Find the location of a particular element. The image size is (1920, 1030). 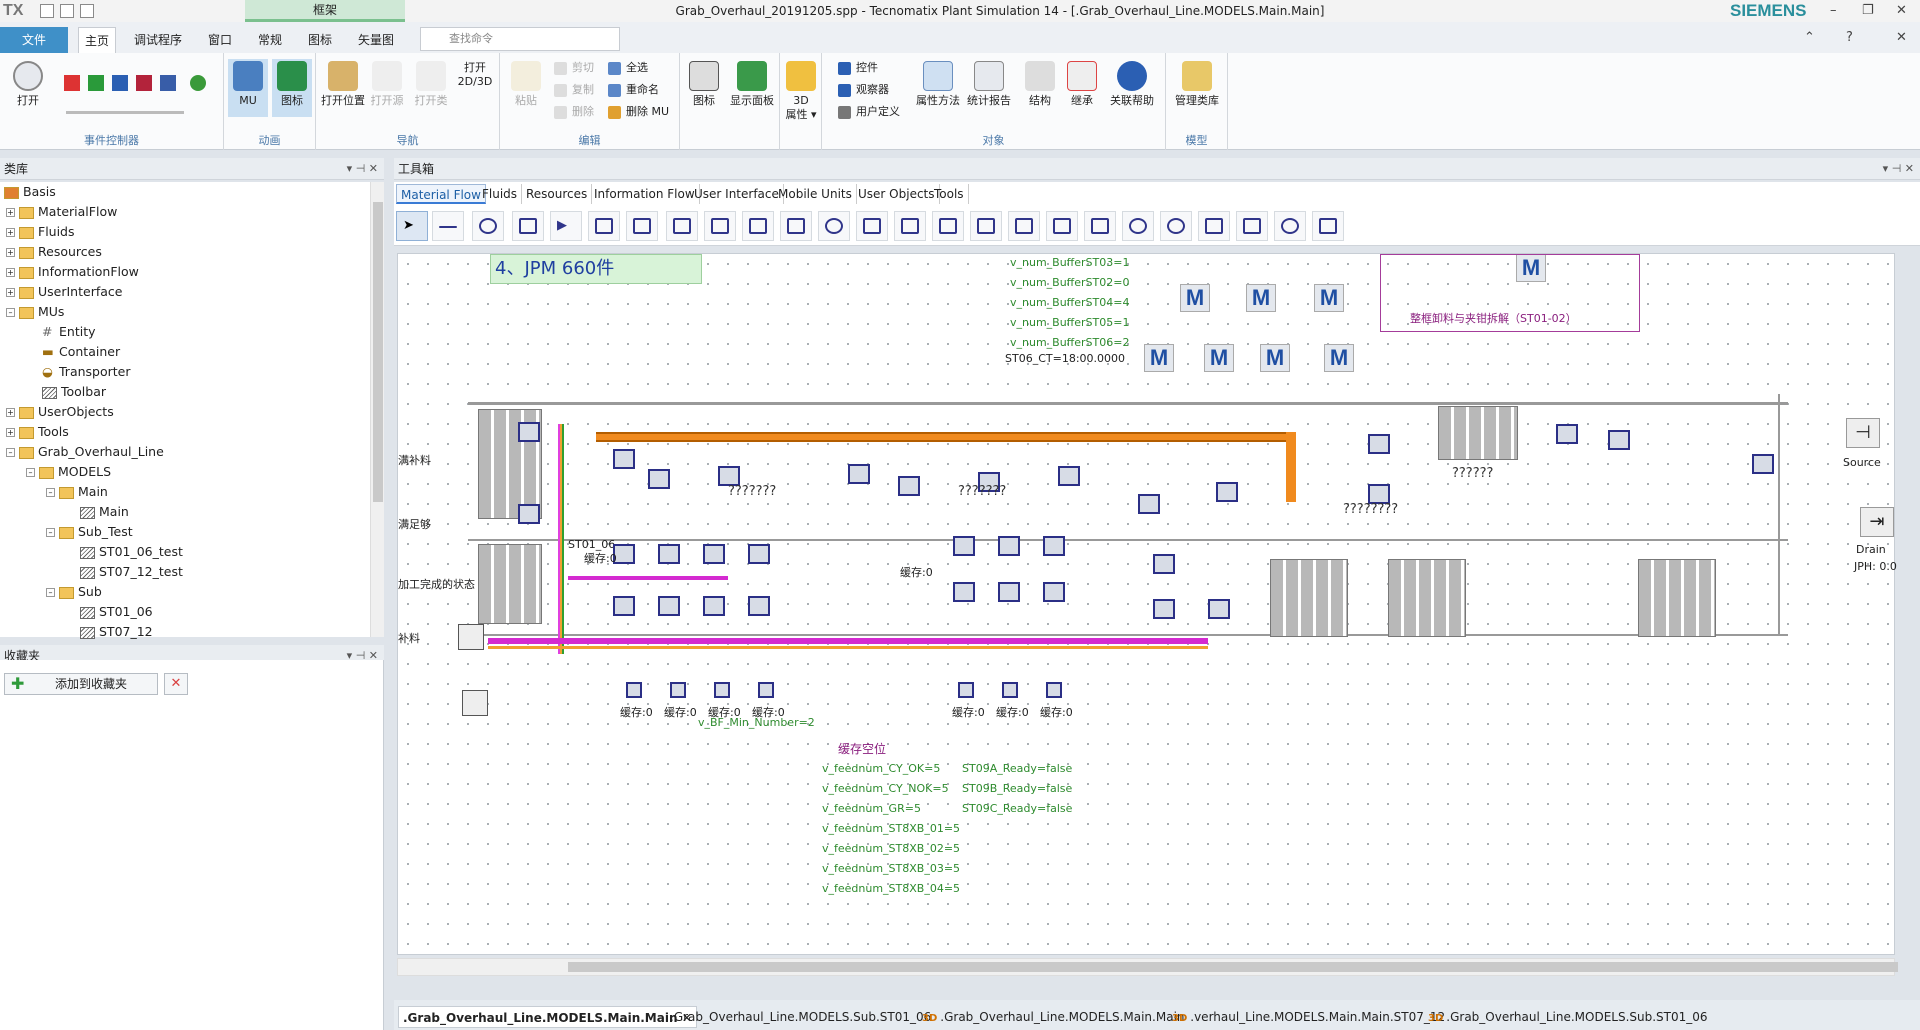

tab-file: 文件 is located at coordinates (34, 40).